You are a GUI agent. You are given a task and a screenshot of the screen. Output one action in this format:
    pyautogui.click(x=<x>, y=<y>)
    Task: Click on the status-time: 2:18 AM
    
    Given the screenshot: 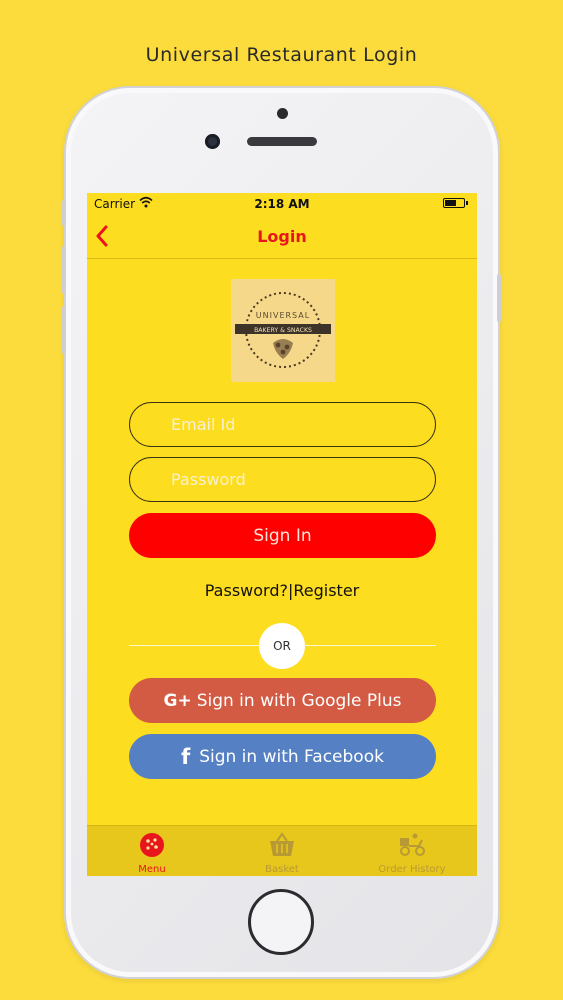 What is the action you would take?
    pyautogui.click(x=282, y=204)
    